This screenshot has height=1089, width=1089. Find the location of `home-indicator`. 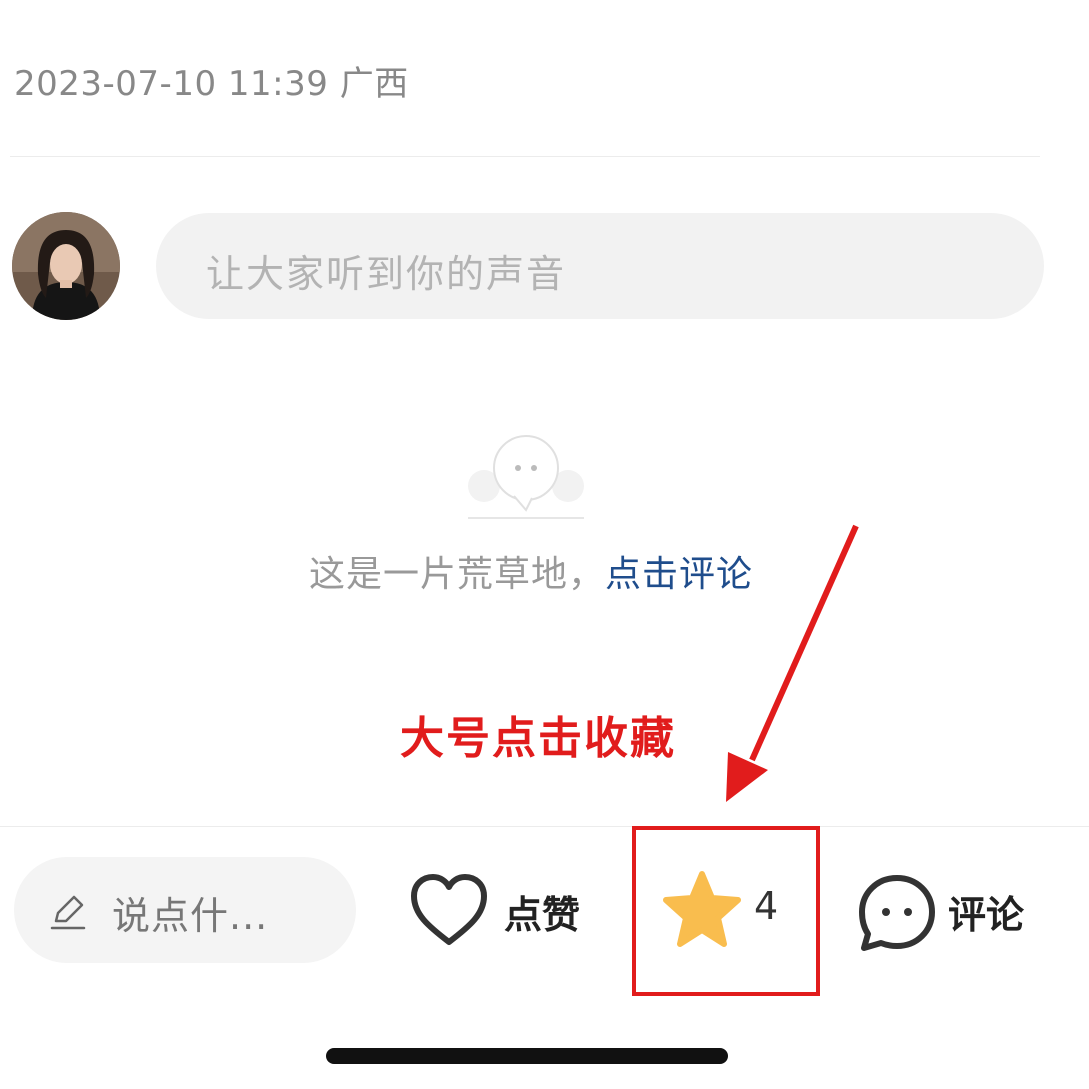

home-indicator is located at coordinates (527, 1056).